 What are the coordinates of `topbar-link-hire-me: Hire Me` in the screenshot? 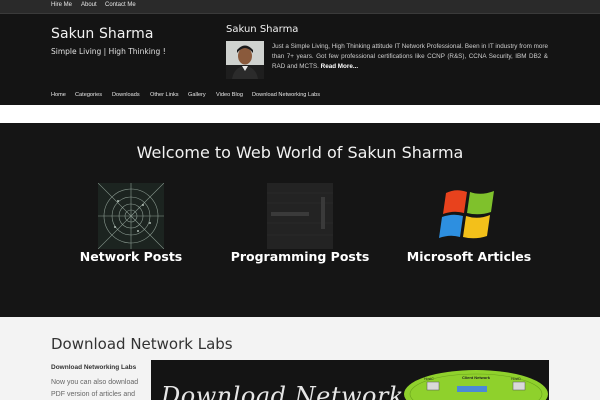 It's located at (61, 5).